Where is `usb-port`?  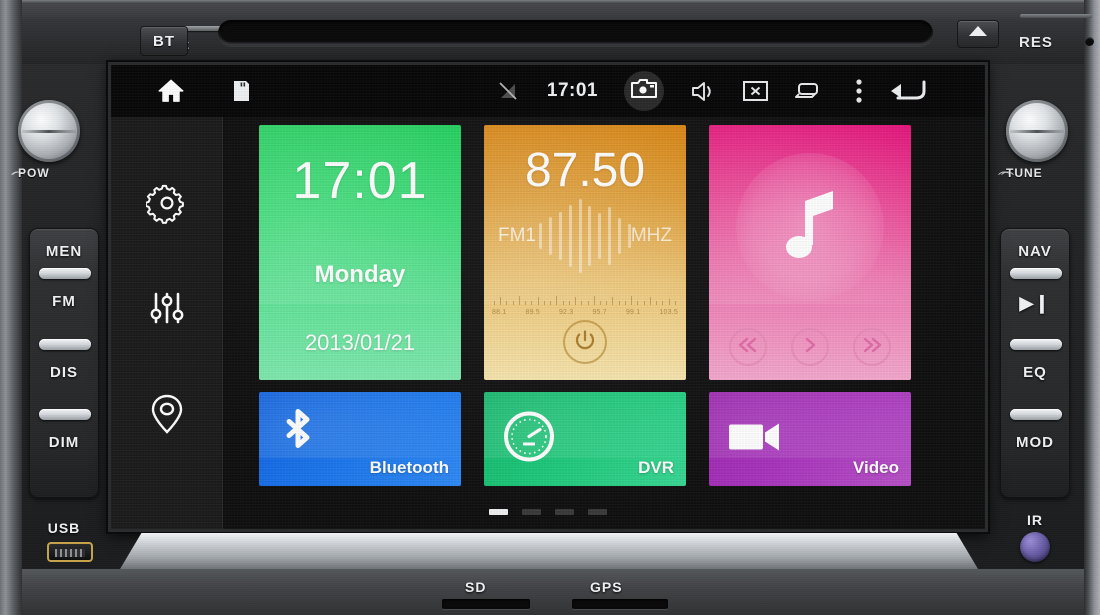 usb-port is located at coordinates (70, 552).